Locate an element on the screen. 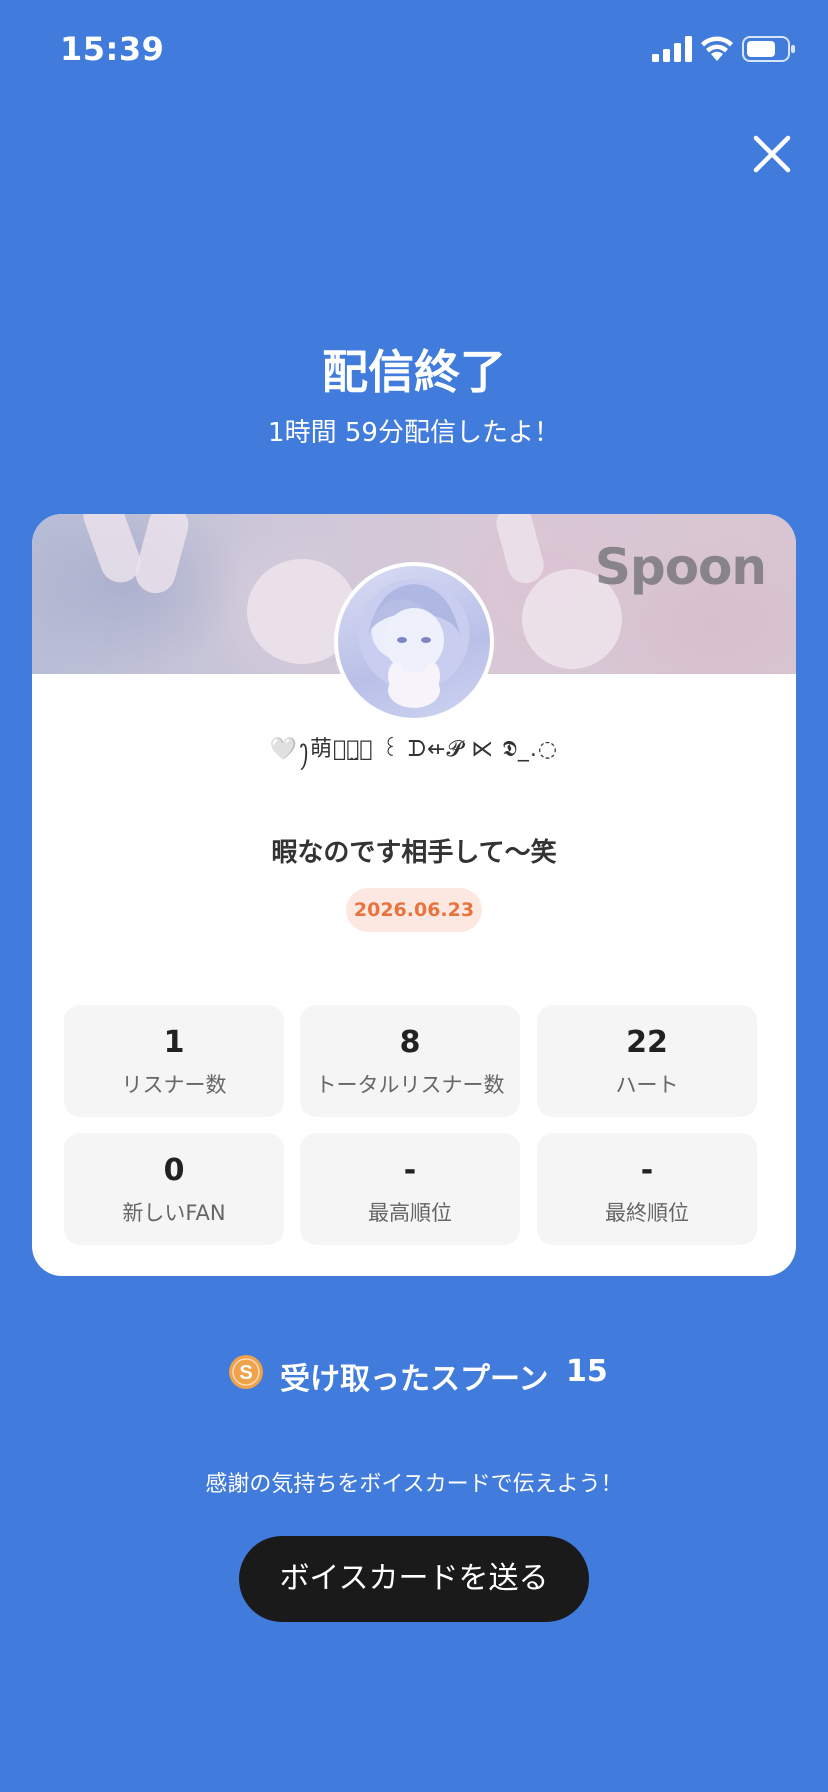 The height and width of the screenshot is (1792, 828). stat-value: 22 is located at coordinates (647, 1042).